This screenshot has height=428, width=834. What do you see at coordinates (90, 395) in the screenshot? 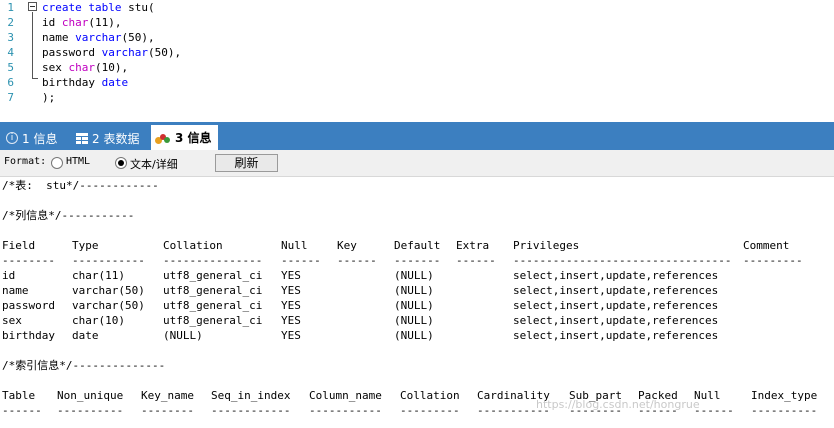
I see `index-header-cell: Non_unique` at bounding box center [90, 395].